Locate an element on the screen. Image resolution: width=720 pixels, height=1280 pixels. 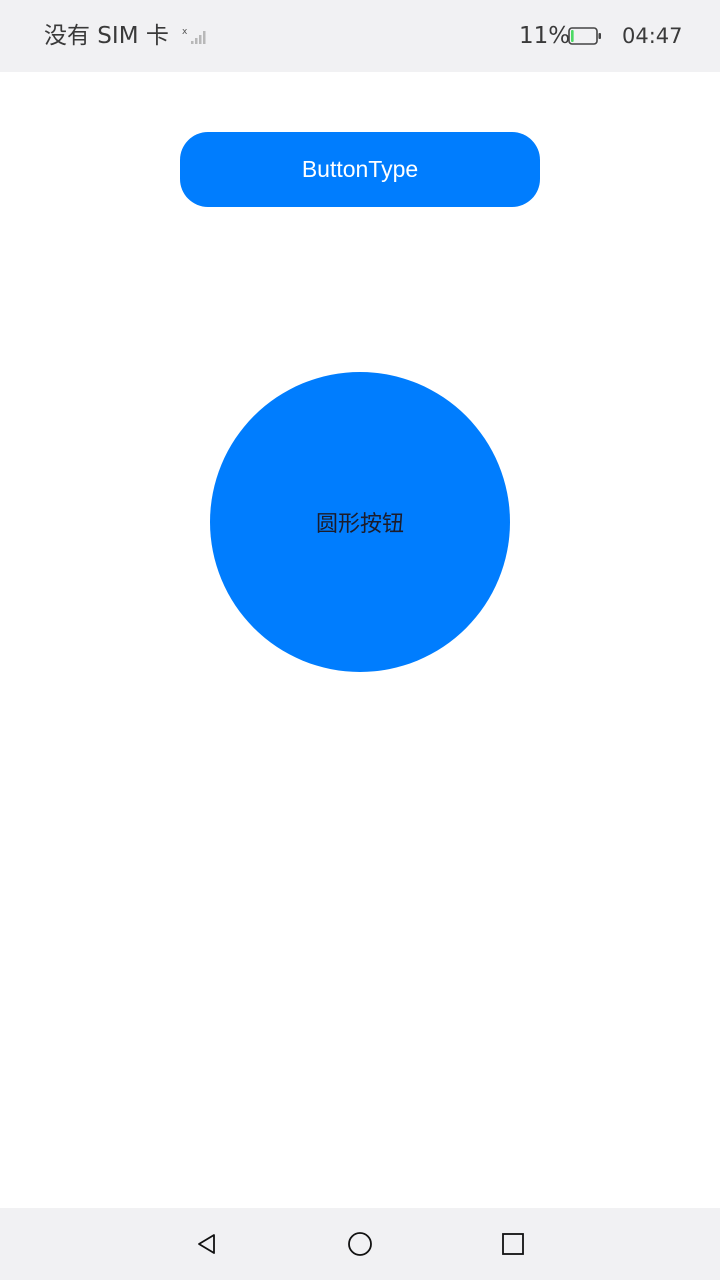
circle-button: 圆形按钮 is located at coordinates (360, 522).